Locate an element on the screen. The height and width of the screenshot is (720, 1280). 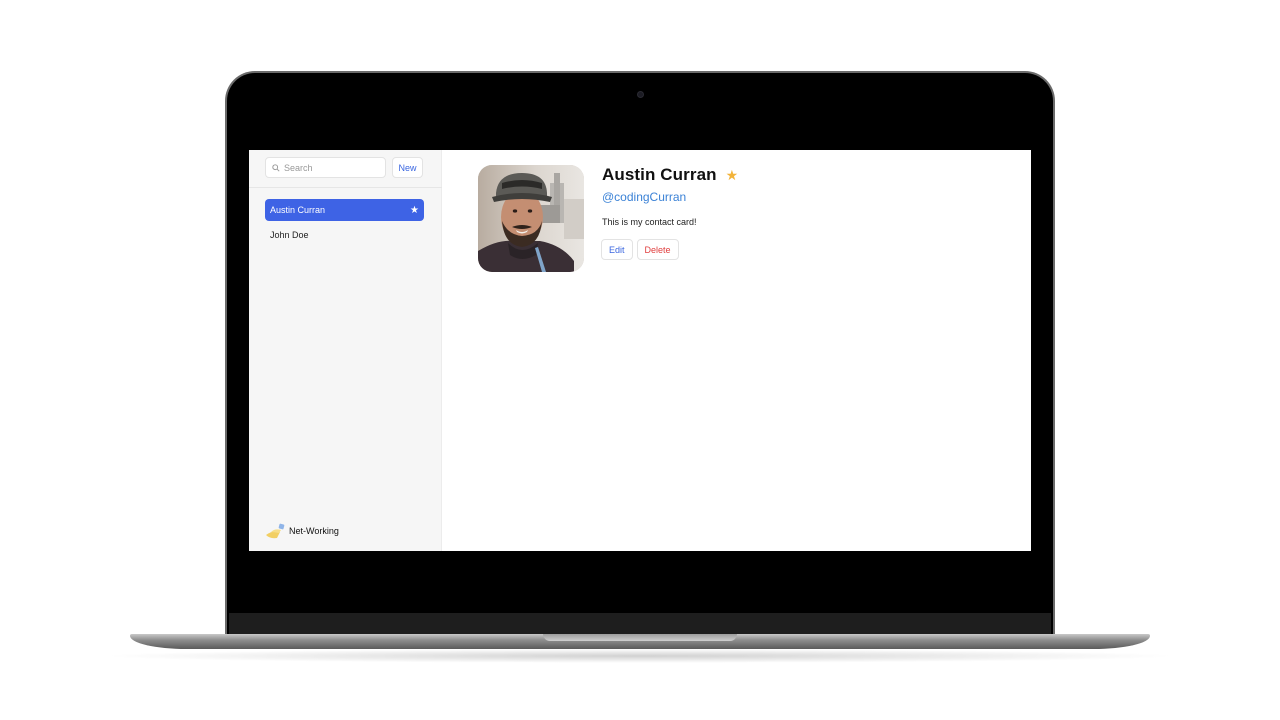
brand-name: Net-Working is located at coordinates (314, 531).